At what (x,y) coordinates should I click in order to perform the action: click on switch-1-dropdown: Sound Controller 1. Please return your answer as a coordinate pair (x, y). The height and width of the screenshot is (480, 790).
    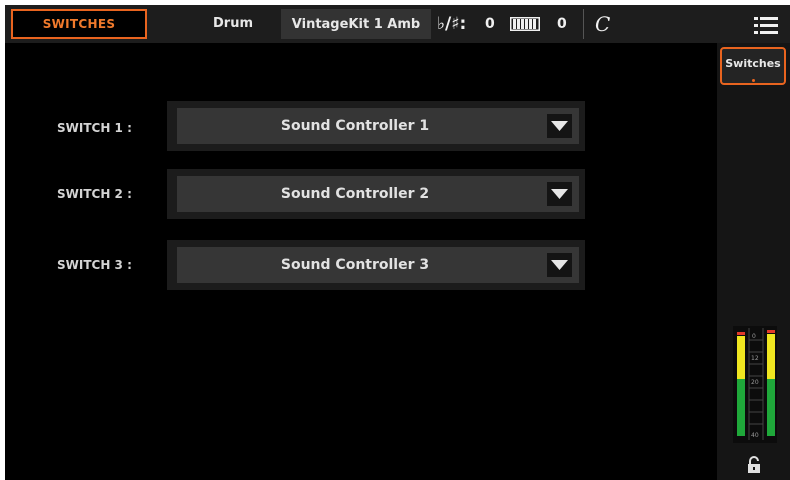
    Looking at the image, I should click on (378, 126).